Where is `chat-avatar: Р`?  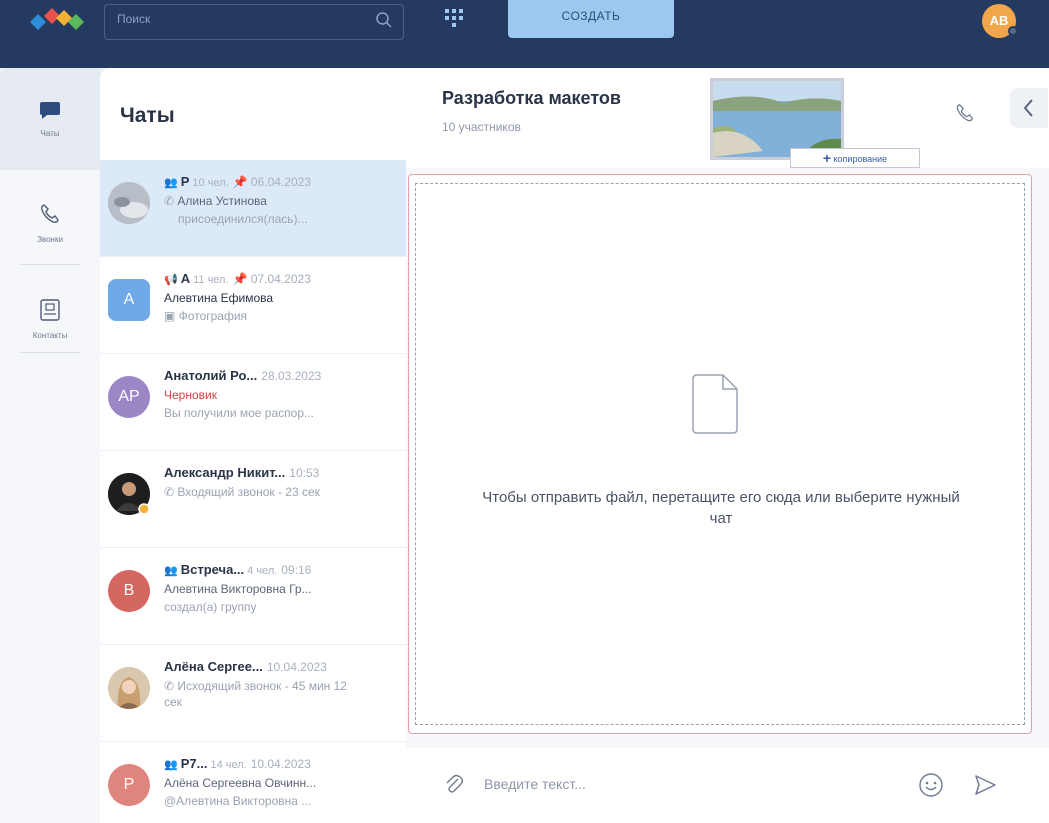
chat-avatar: Р is located at coordinates (129, 785).